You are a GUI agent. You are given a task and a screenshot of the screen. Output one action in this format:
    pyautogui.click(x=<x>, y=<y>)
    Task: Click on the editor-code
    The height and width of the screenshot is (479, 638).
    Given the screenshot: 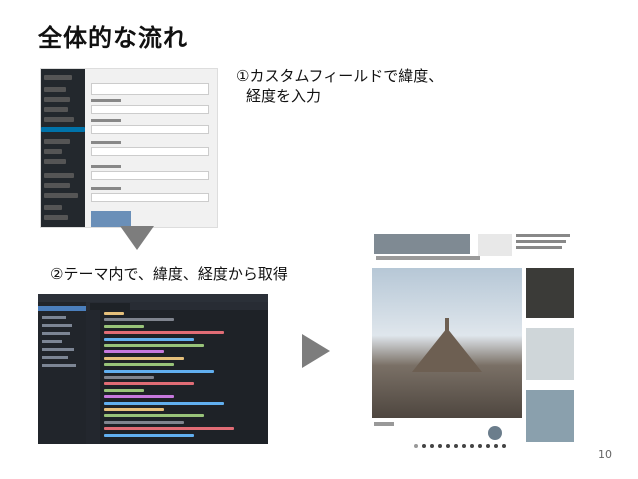 What is the action you would take?
    pyautogui.click(x=184, y=377)
    